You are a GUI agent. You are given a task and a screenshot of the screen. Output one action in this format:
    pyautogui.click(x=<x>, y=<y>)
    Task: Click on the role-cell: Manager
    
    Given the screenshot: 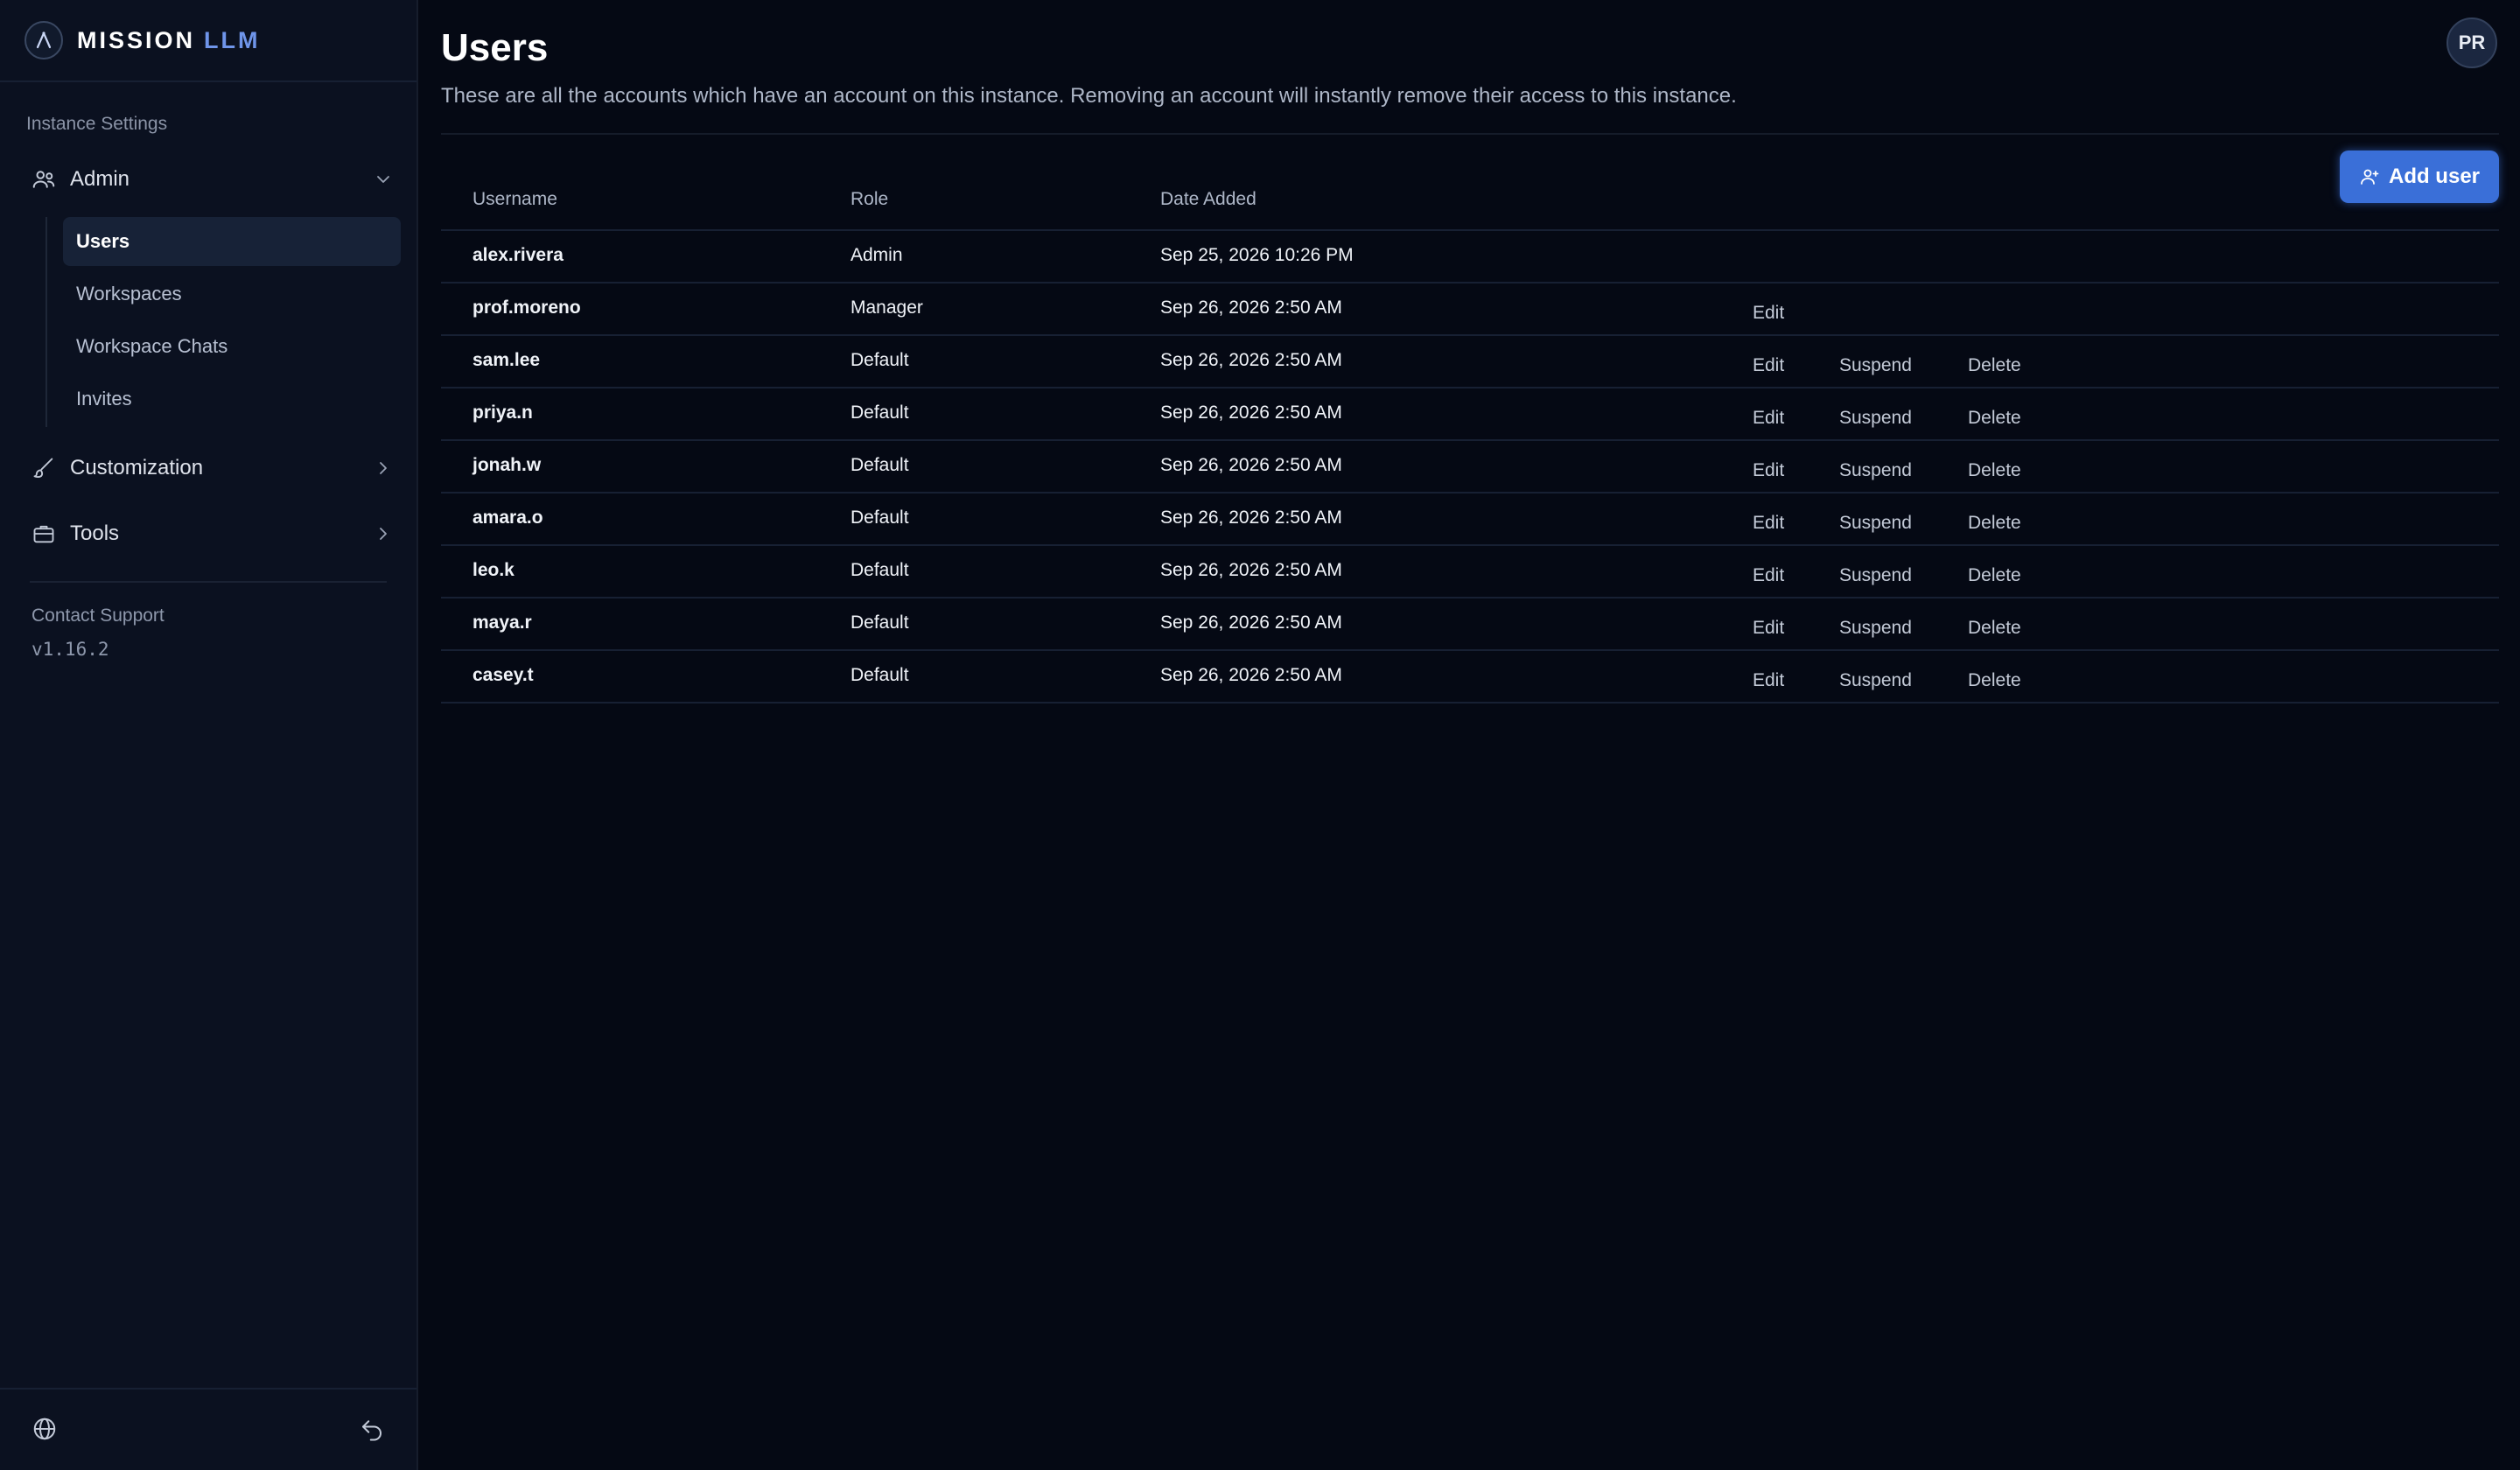 What is the action you would take?
    pyautogui.click(x=886, y=308)
    